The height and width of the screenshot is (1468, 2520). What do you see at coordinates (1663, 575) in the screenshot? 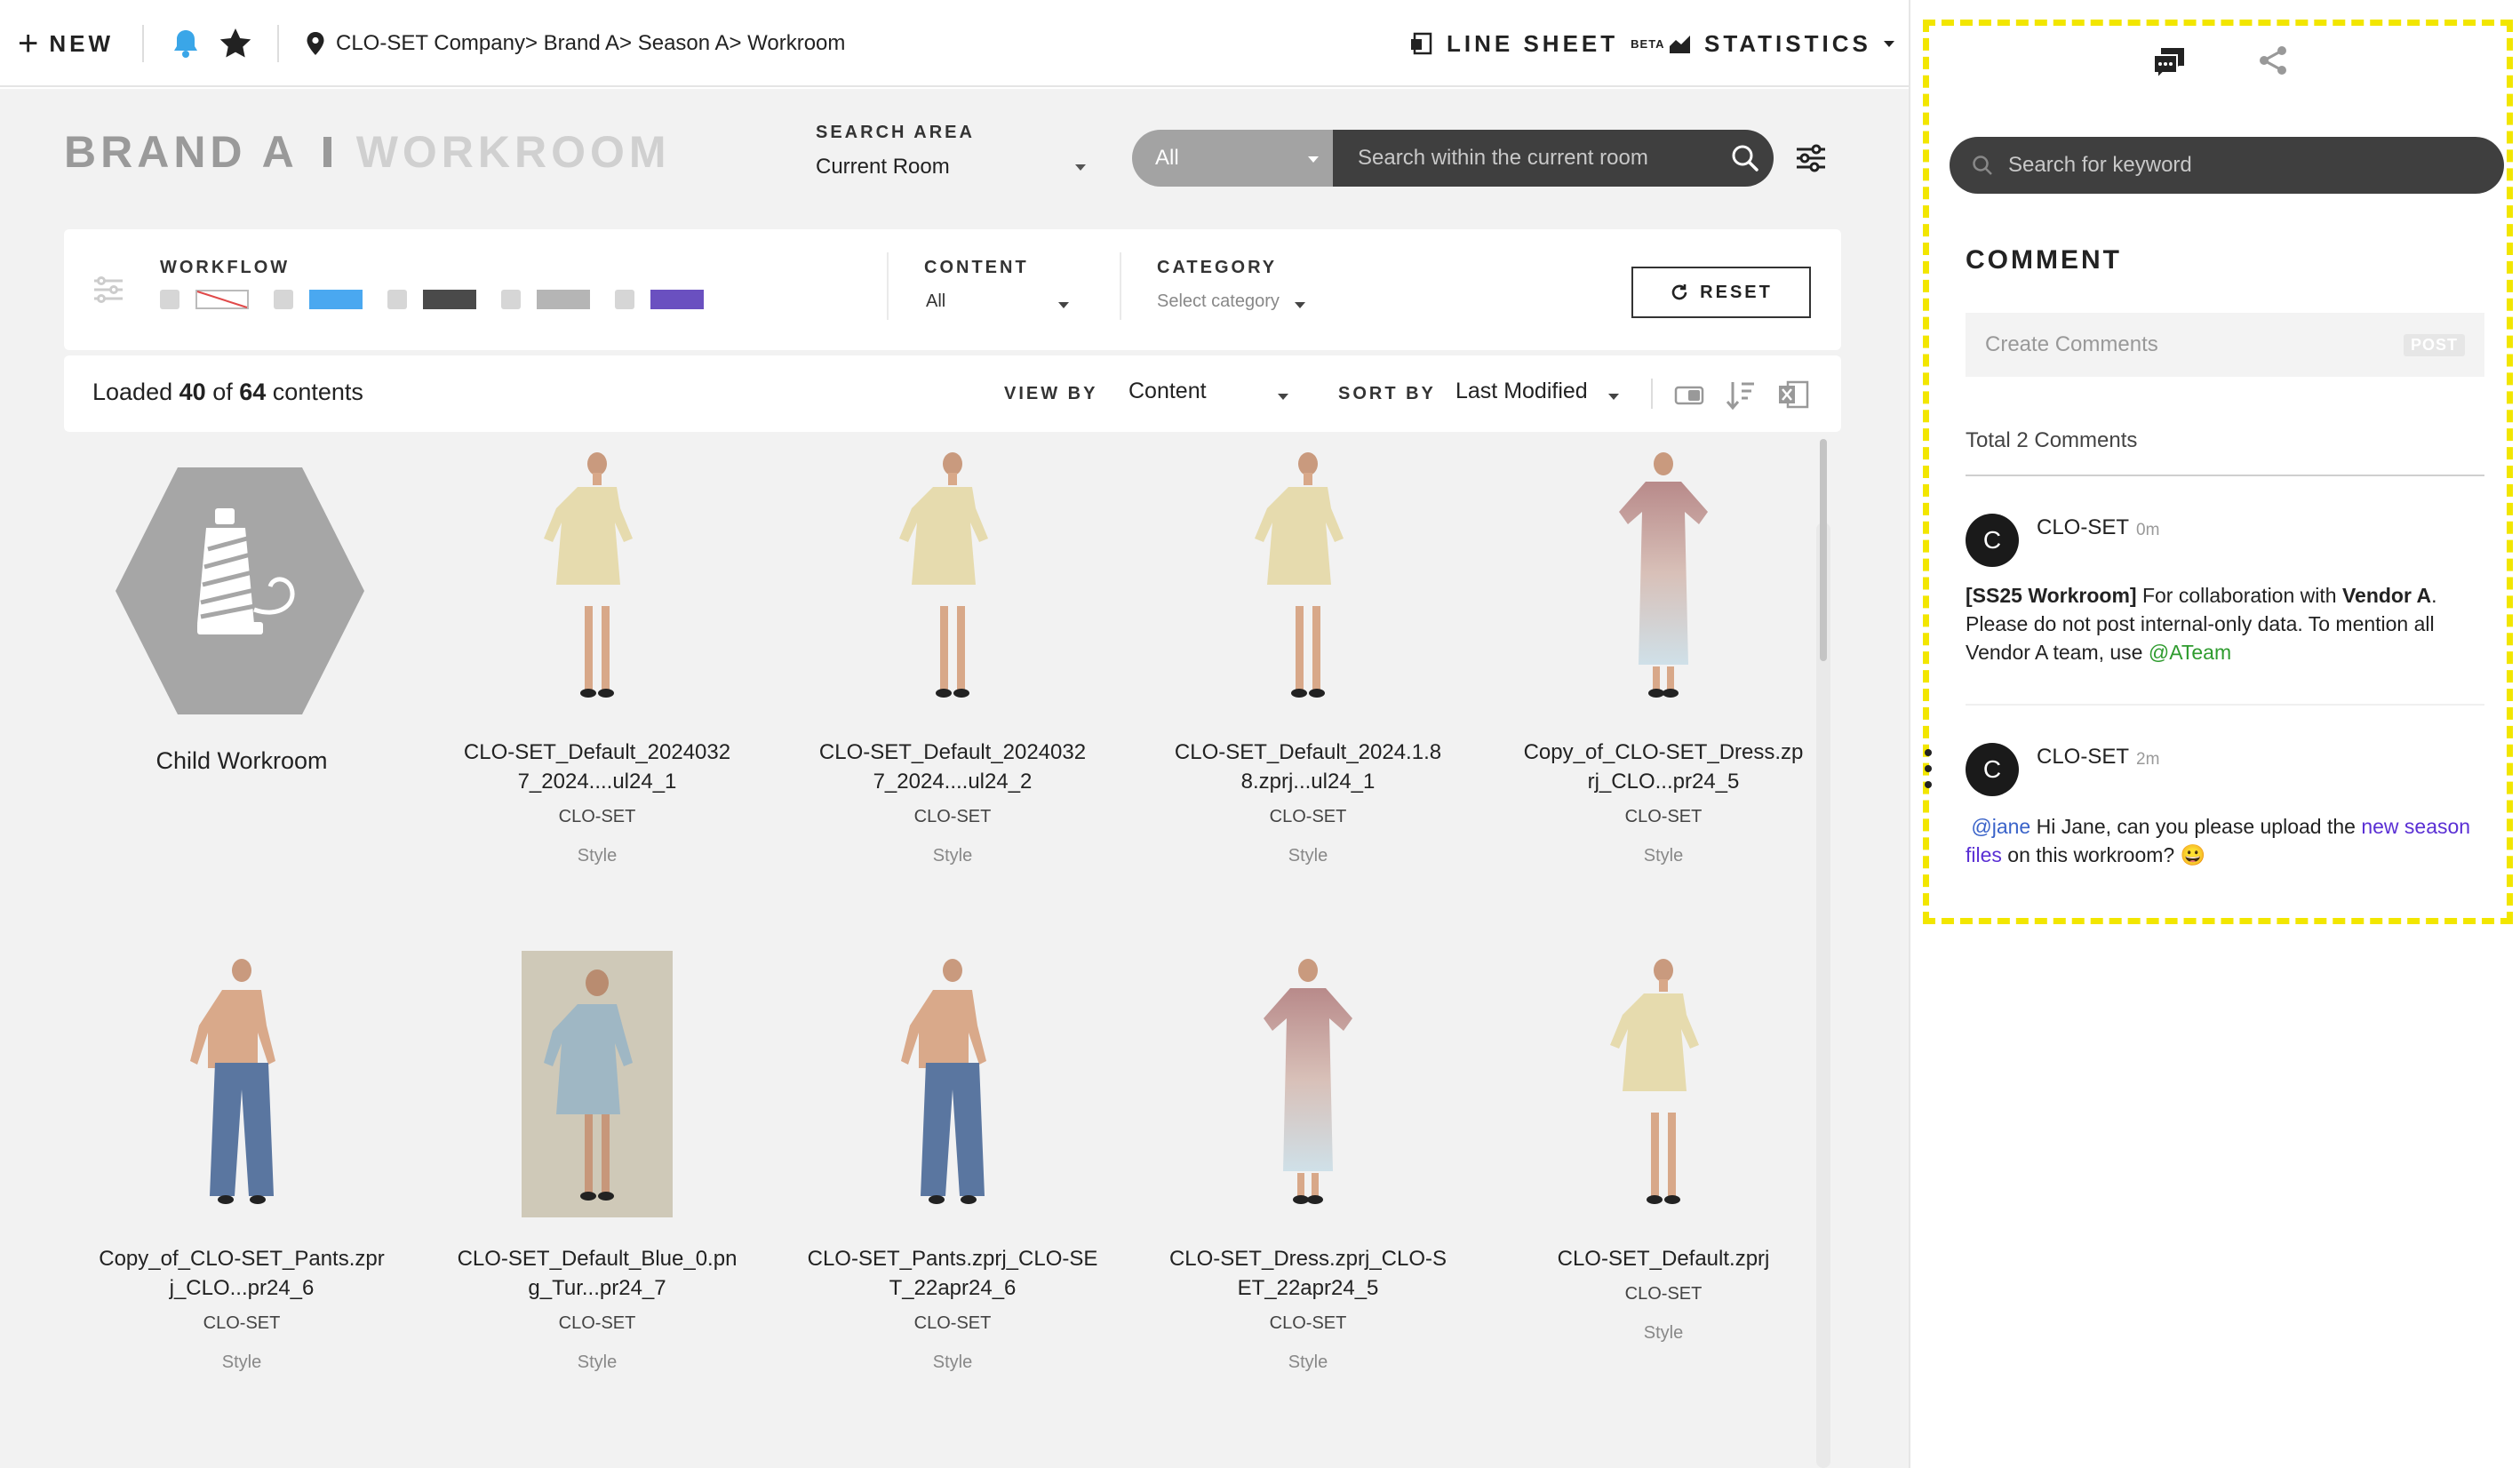
I see `gradient-dress-thumbnail` at bounding box center [1663, 575].